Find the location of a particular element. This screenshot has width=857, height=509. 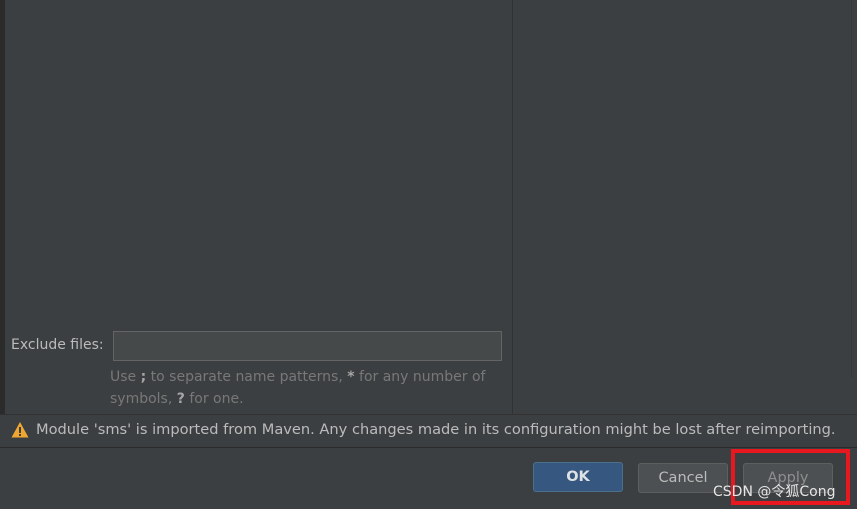

warning-icon is located at coordinates (20, 430).